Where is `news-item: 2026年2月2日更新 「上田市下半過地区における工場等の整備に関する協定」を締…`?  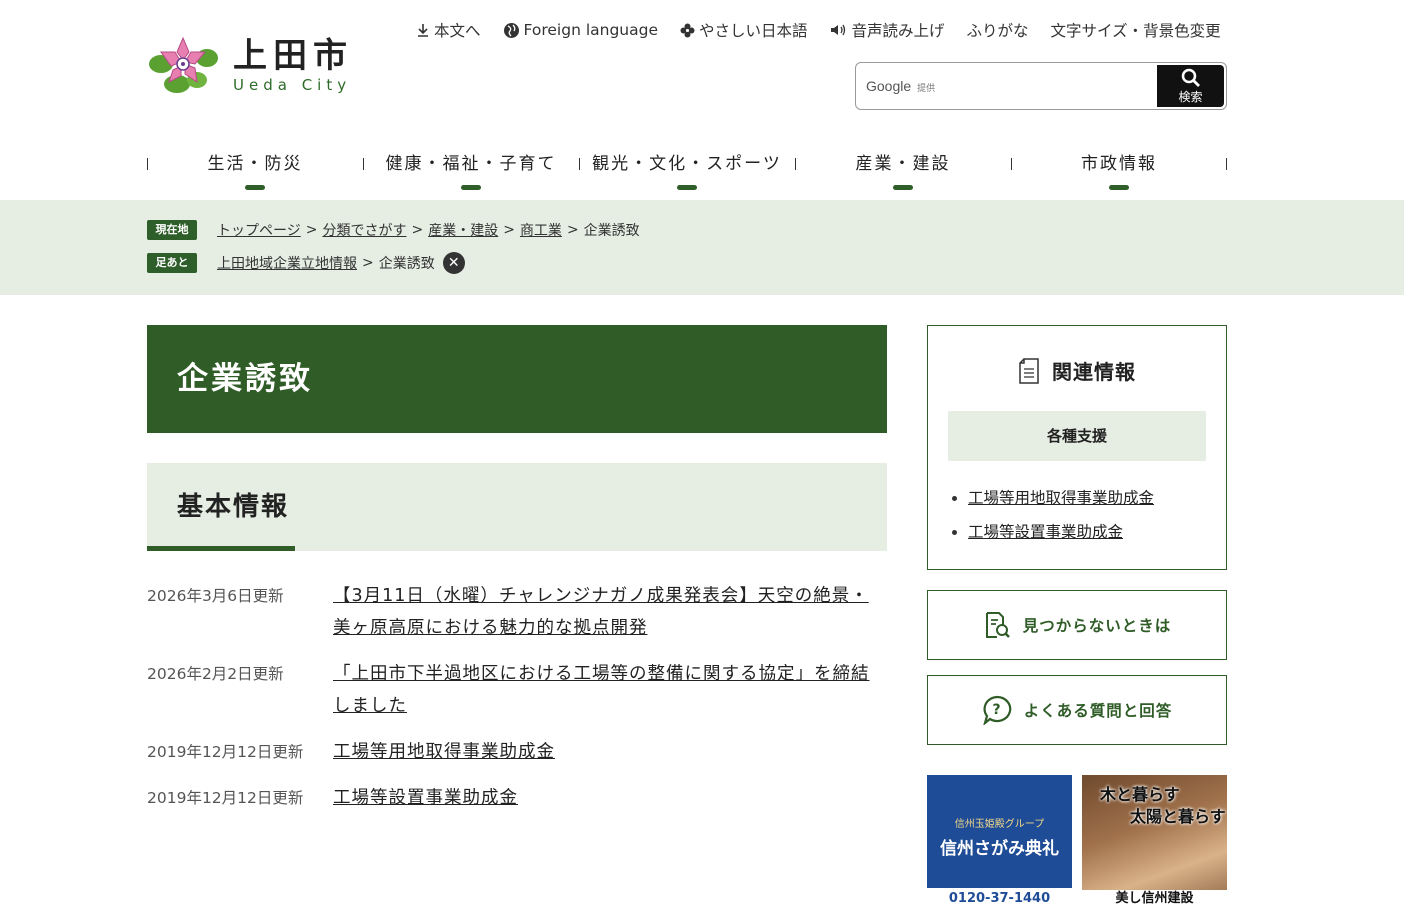 news-item: 2026年2月2日更新 「上田市下半過地区における工場等の整備に関する協定」を締… is located at coordinates (517, 690).